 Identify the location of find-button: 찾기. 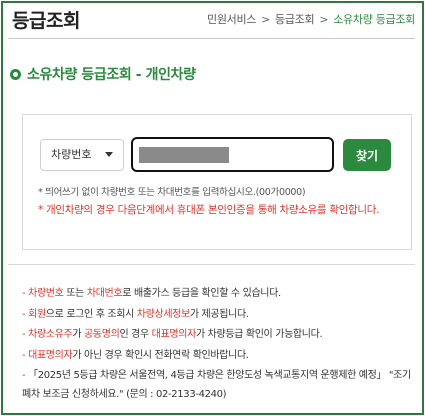
(367, 155).